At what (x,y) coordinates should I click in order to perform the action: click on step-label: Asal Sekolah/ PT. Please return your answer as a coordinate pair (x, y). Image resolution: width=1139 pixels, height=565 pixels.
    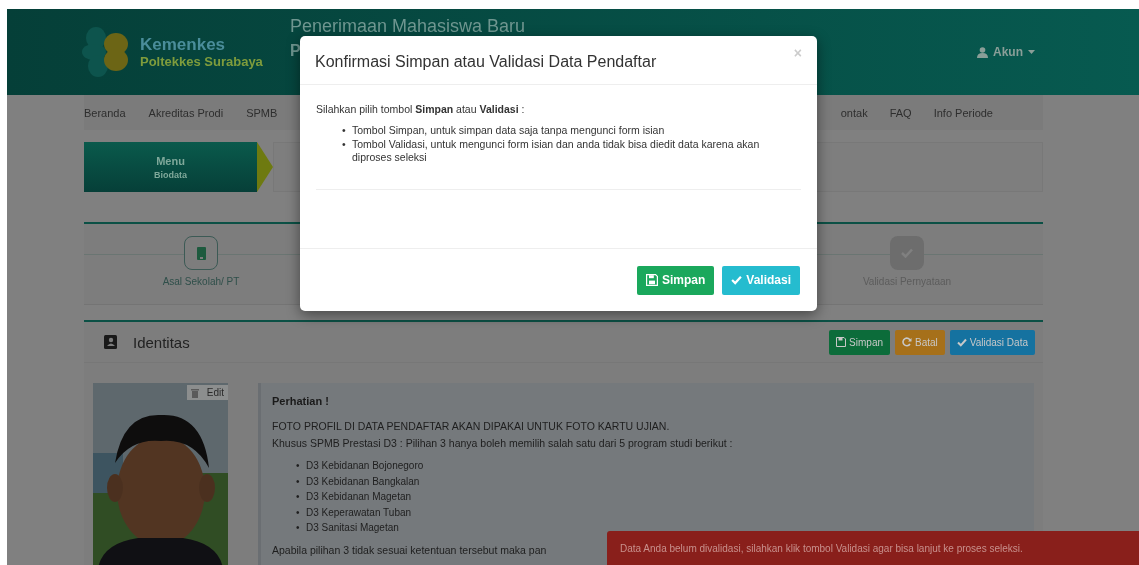
    Looking at the image, I should click on (201, 281).